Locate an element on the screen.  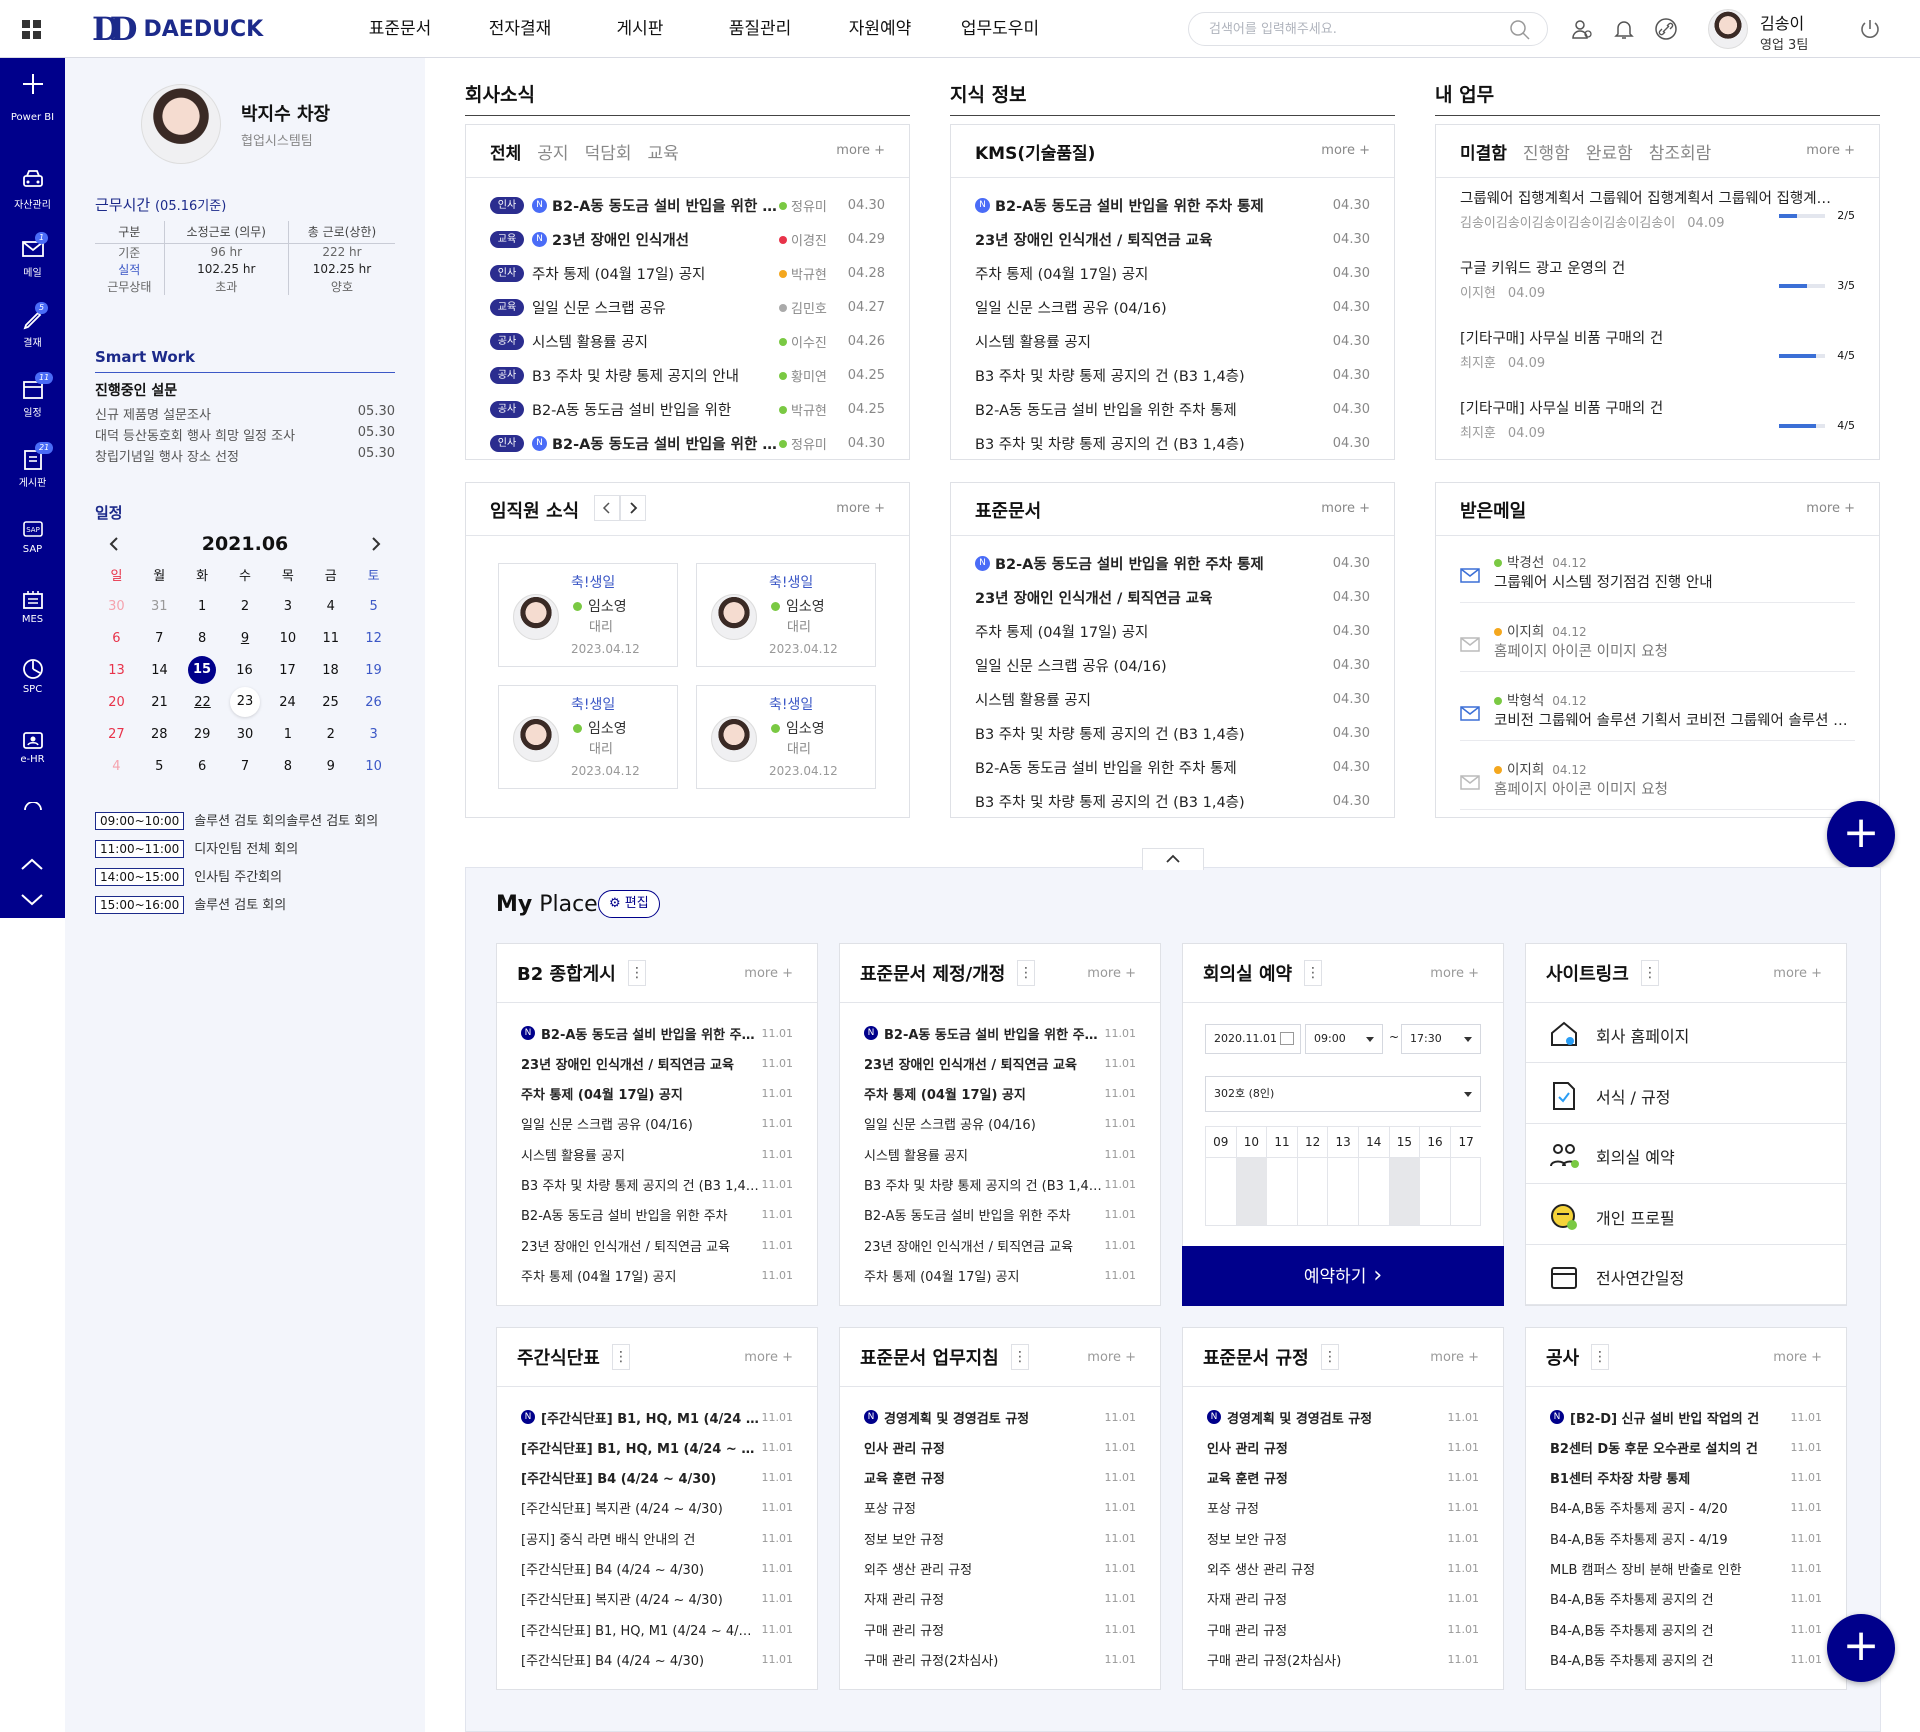
chevron-down-icon is located at coordinates (32, 900).